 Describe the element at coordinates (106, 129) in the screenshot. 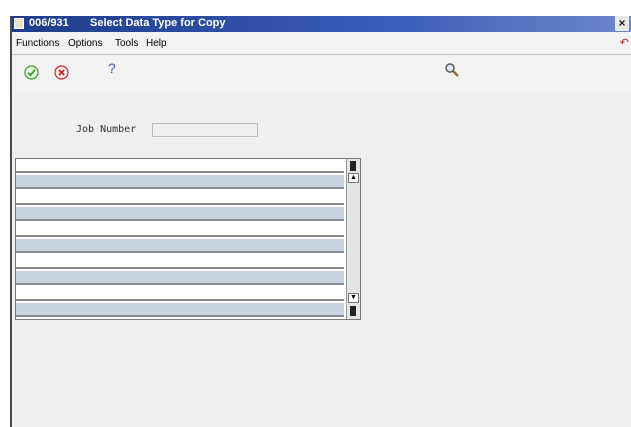

I see `job-number-label: Job Number` at that location.